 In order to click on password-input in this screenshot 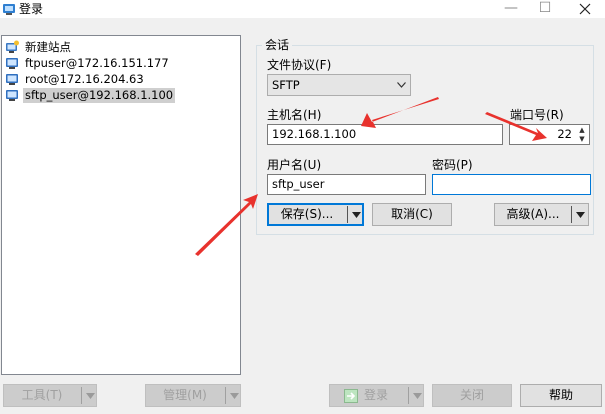, I will do `click(511, 184)`.